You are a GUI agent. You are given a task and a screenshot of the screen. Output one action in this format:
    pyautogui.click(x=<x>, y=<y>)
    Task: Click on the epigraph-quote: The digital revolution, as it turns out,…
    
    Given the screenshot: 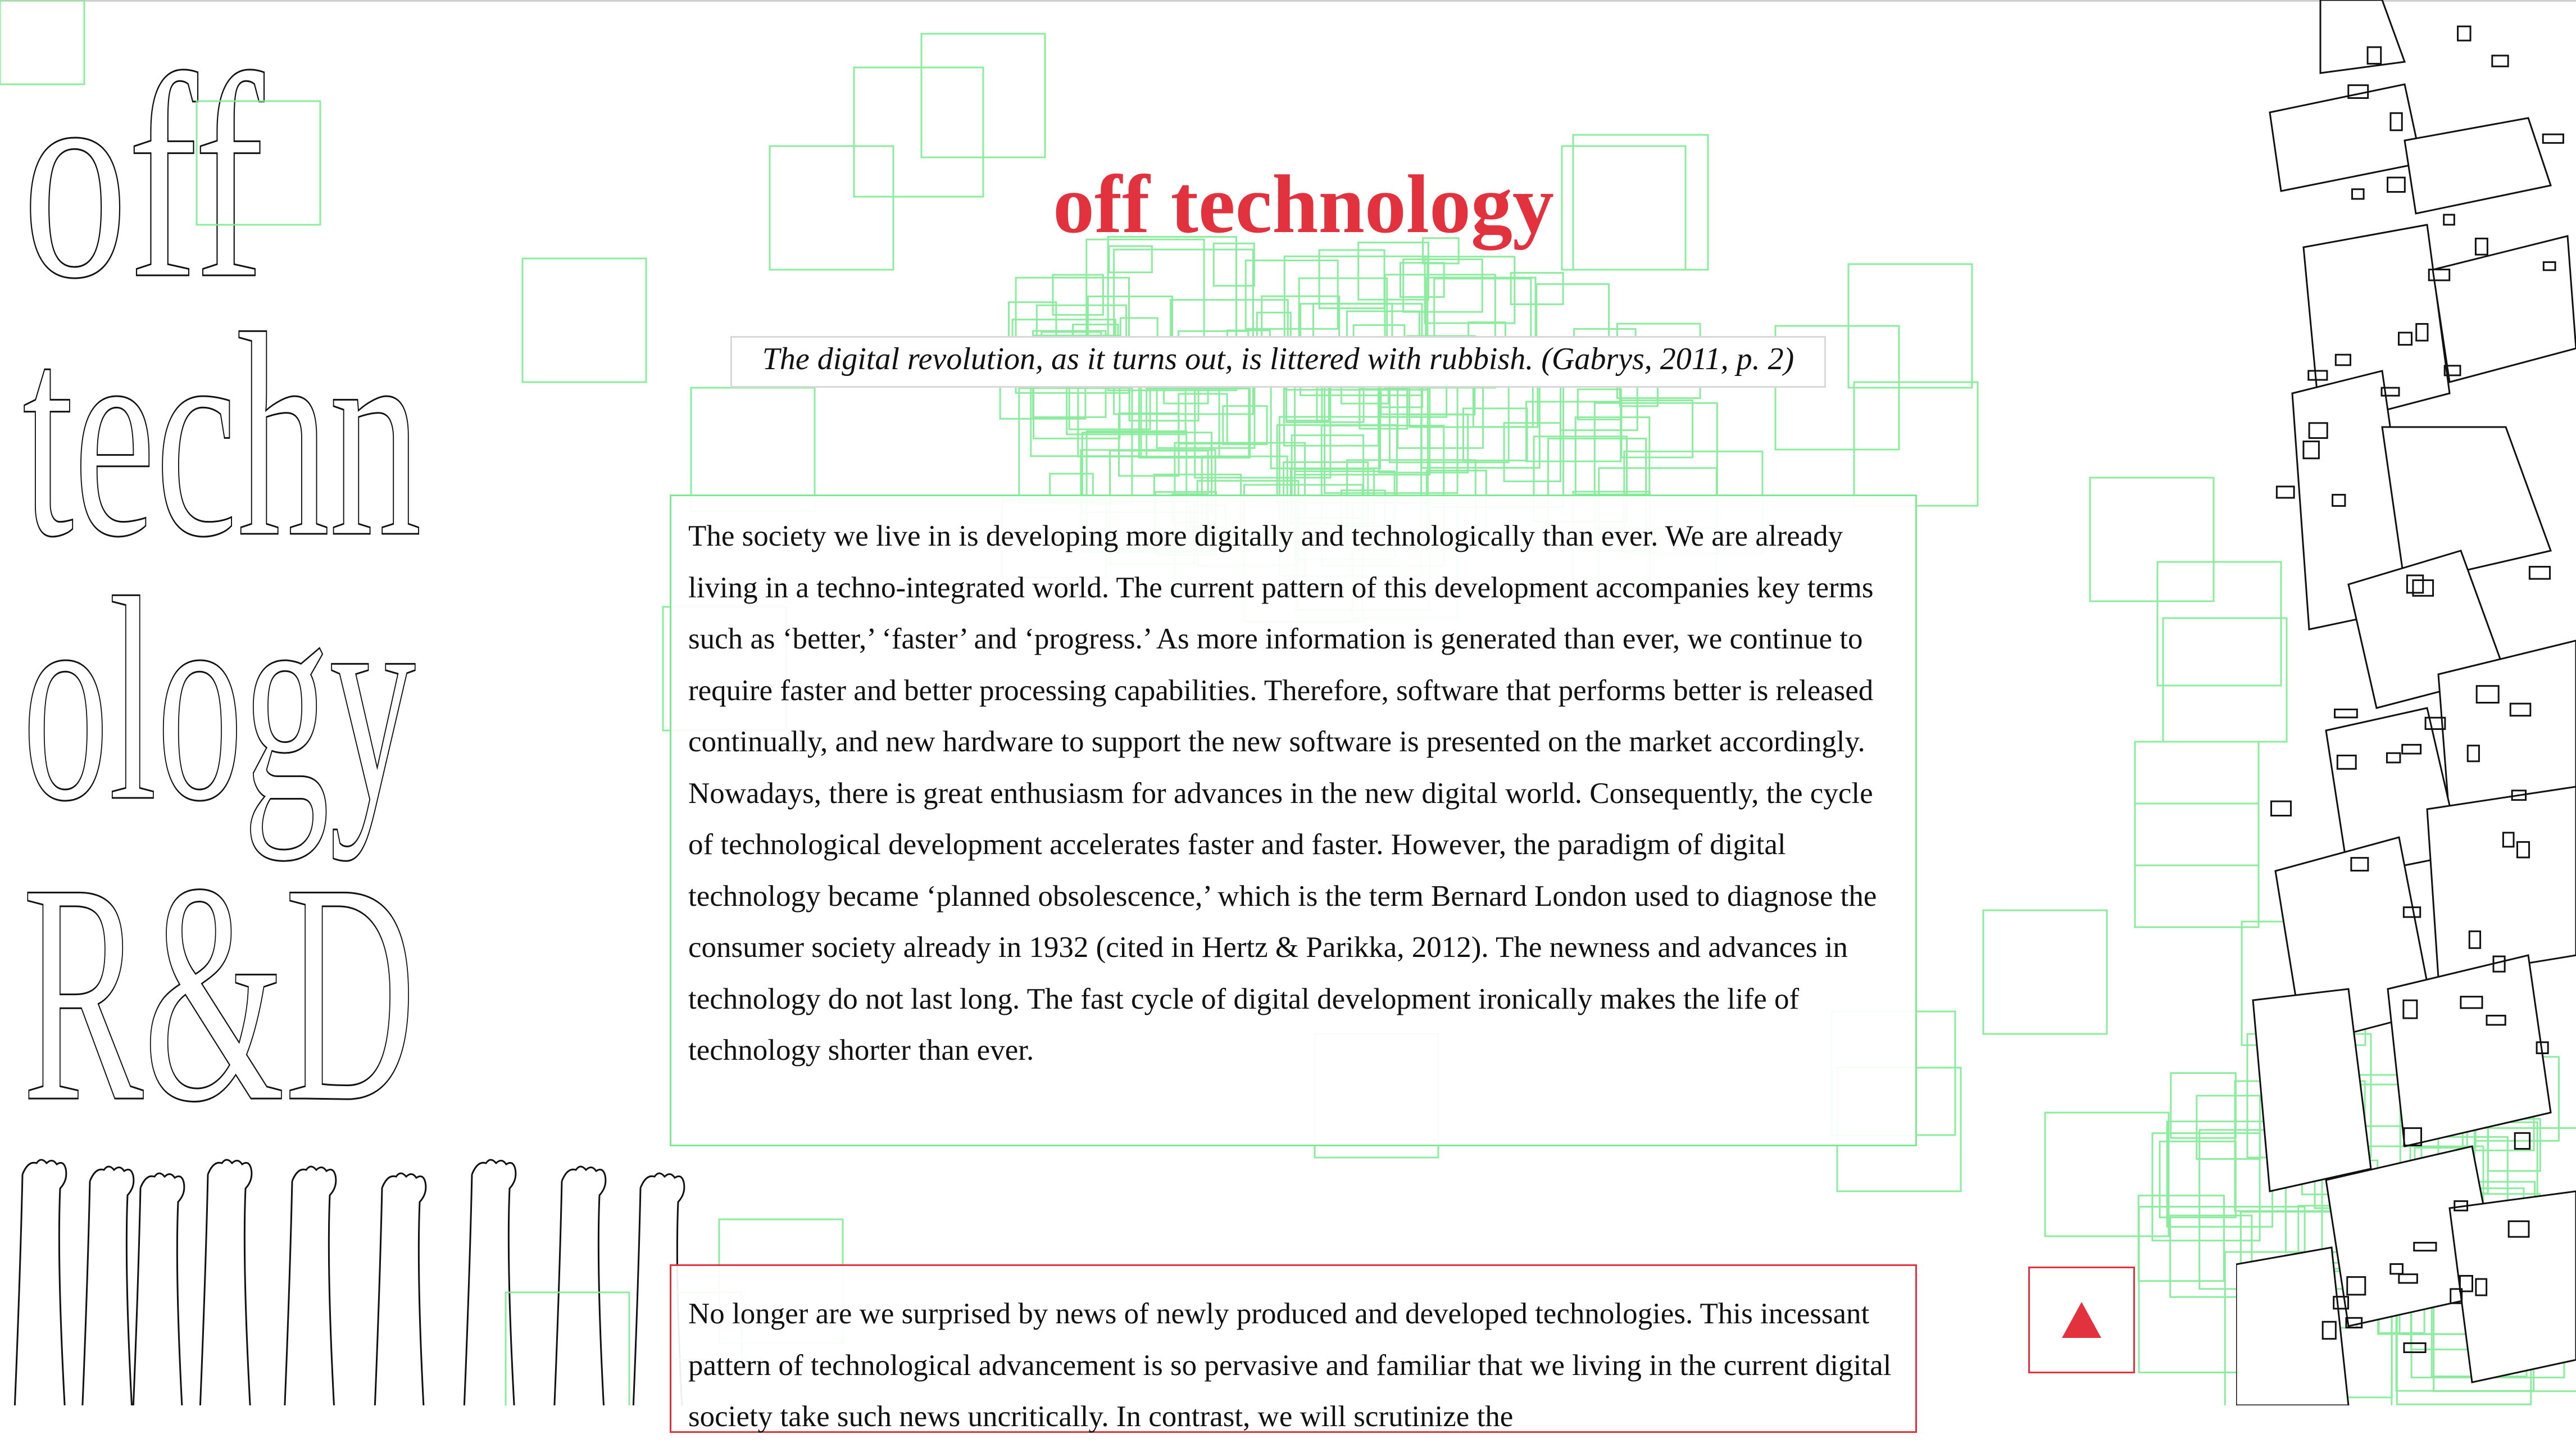 What is the action you would take?
    pyautogui.click(x=1278, y=362)
    